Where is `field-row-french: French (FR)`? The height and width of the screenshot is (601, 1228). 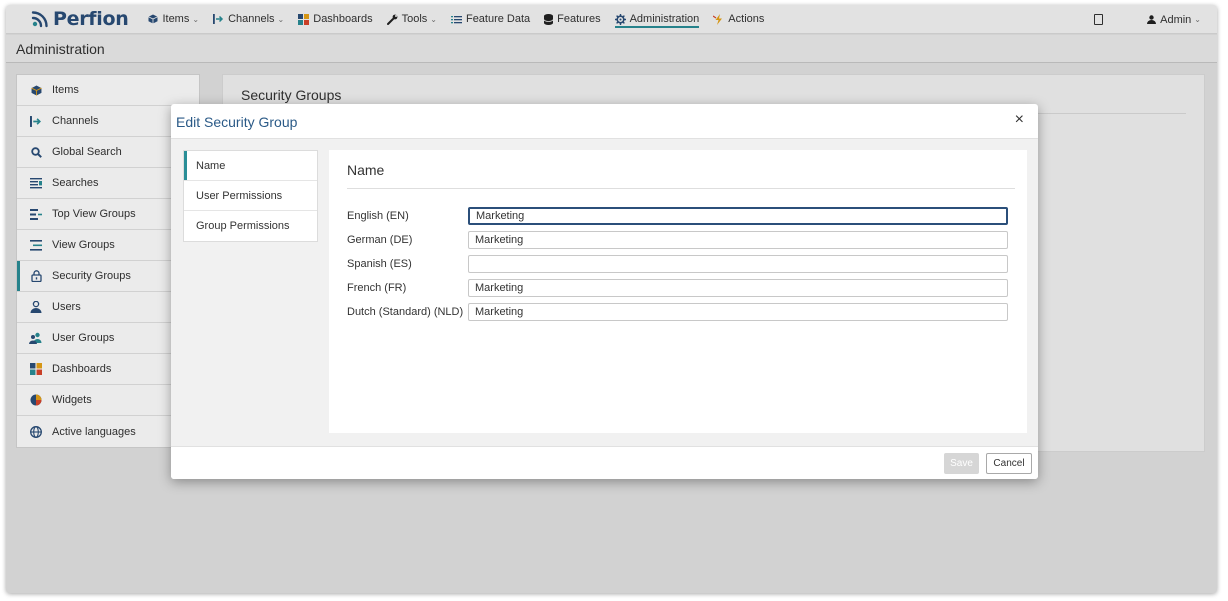
field-row-french: French (FR) is located at coordinates (677, 288).